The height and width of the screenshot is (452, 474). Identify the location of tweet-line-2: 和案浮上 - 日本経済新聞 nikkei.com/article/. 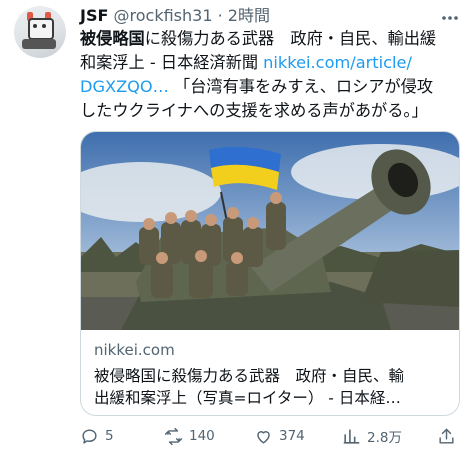
(272, 63).